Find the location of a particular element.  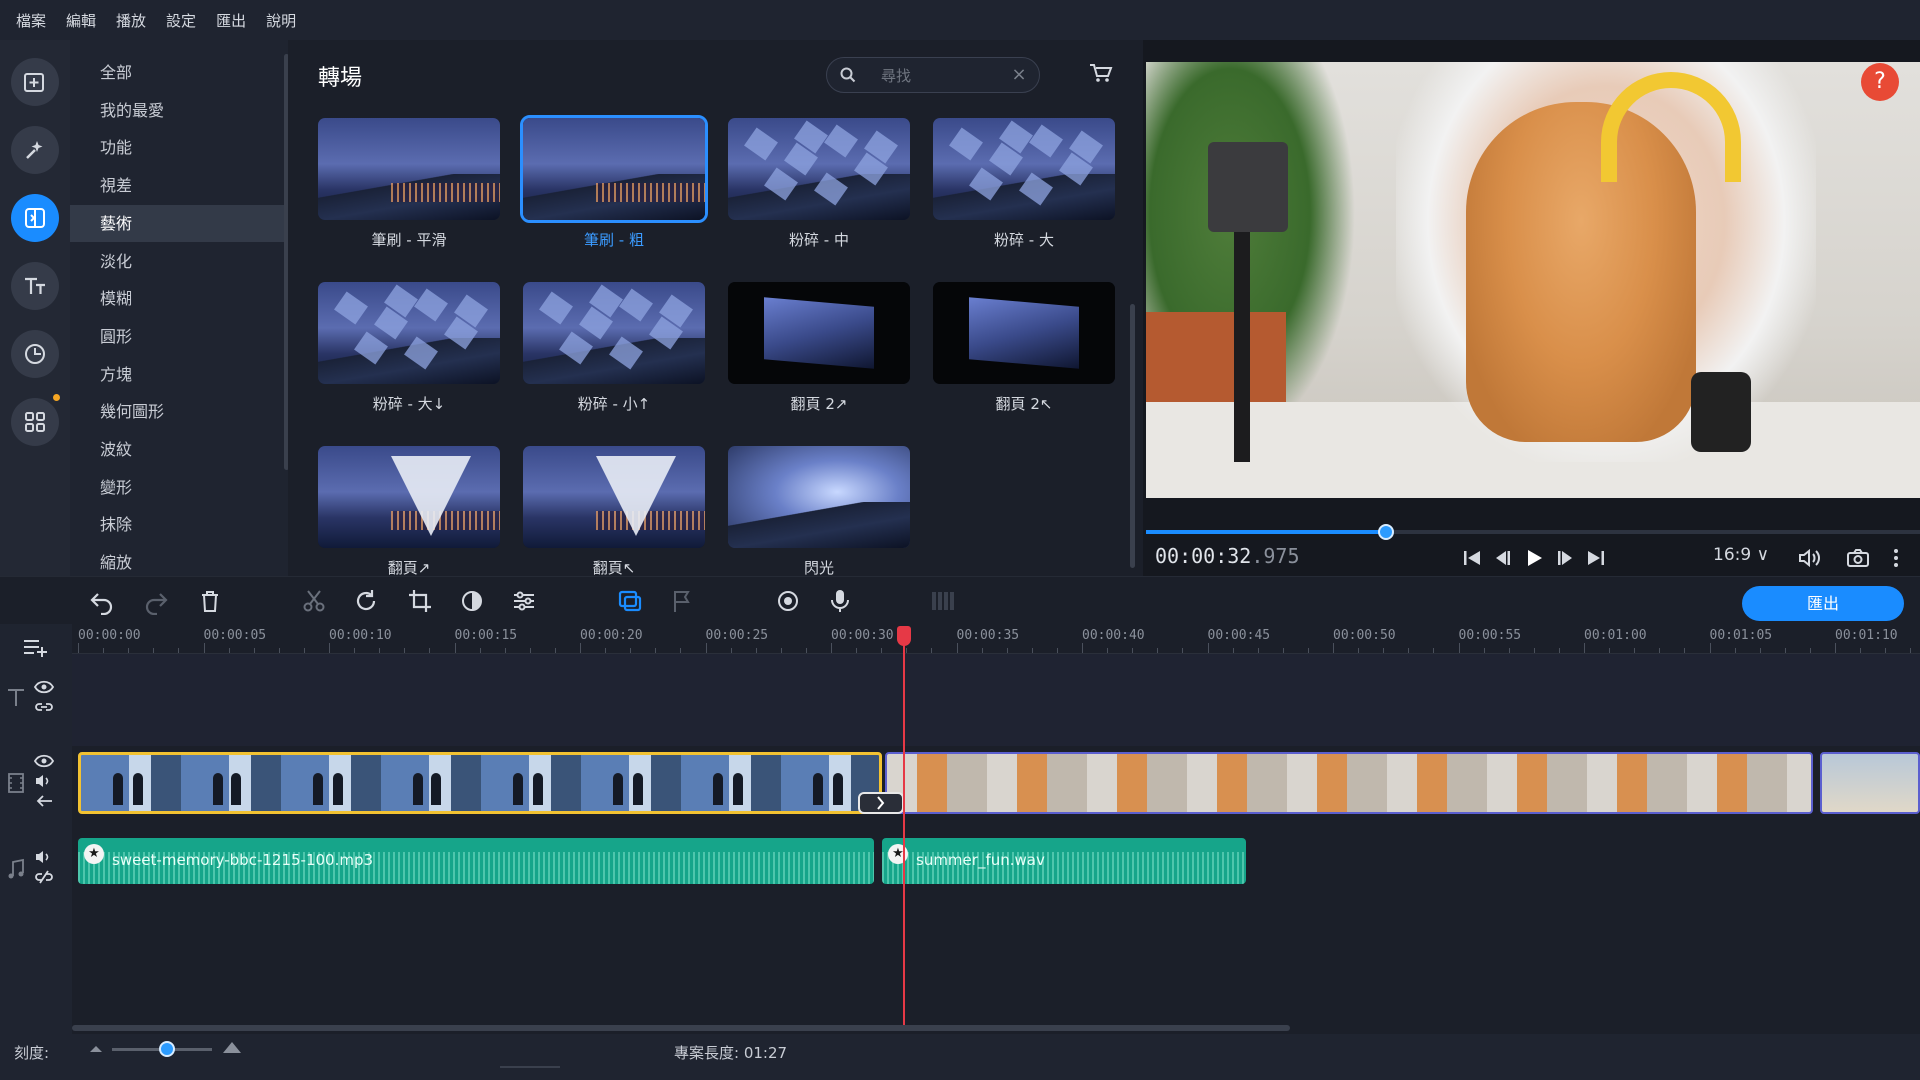

category-item: 藝術 is located at coordinates (177, 223).